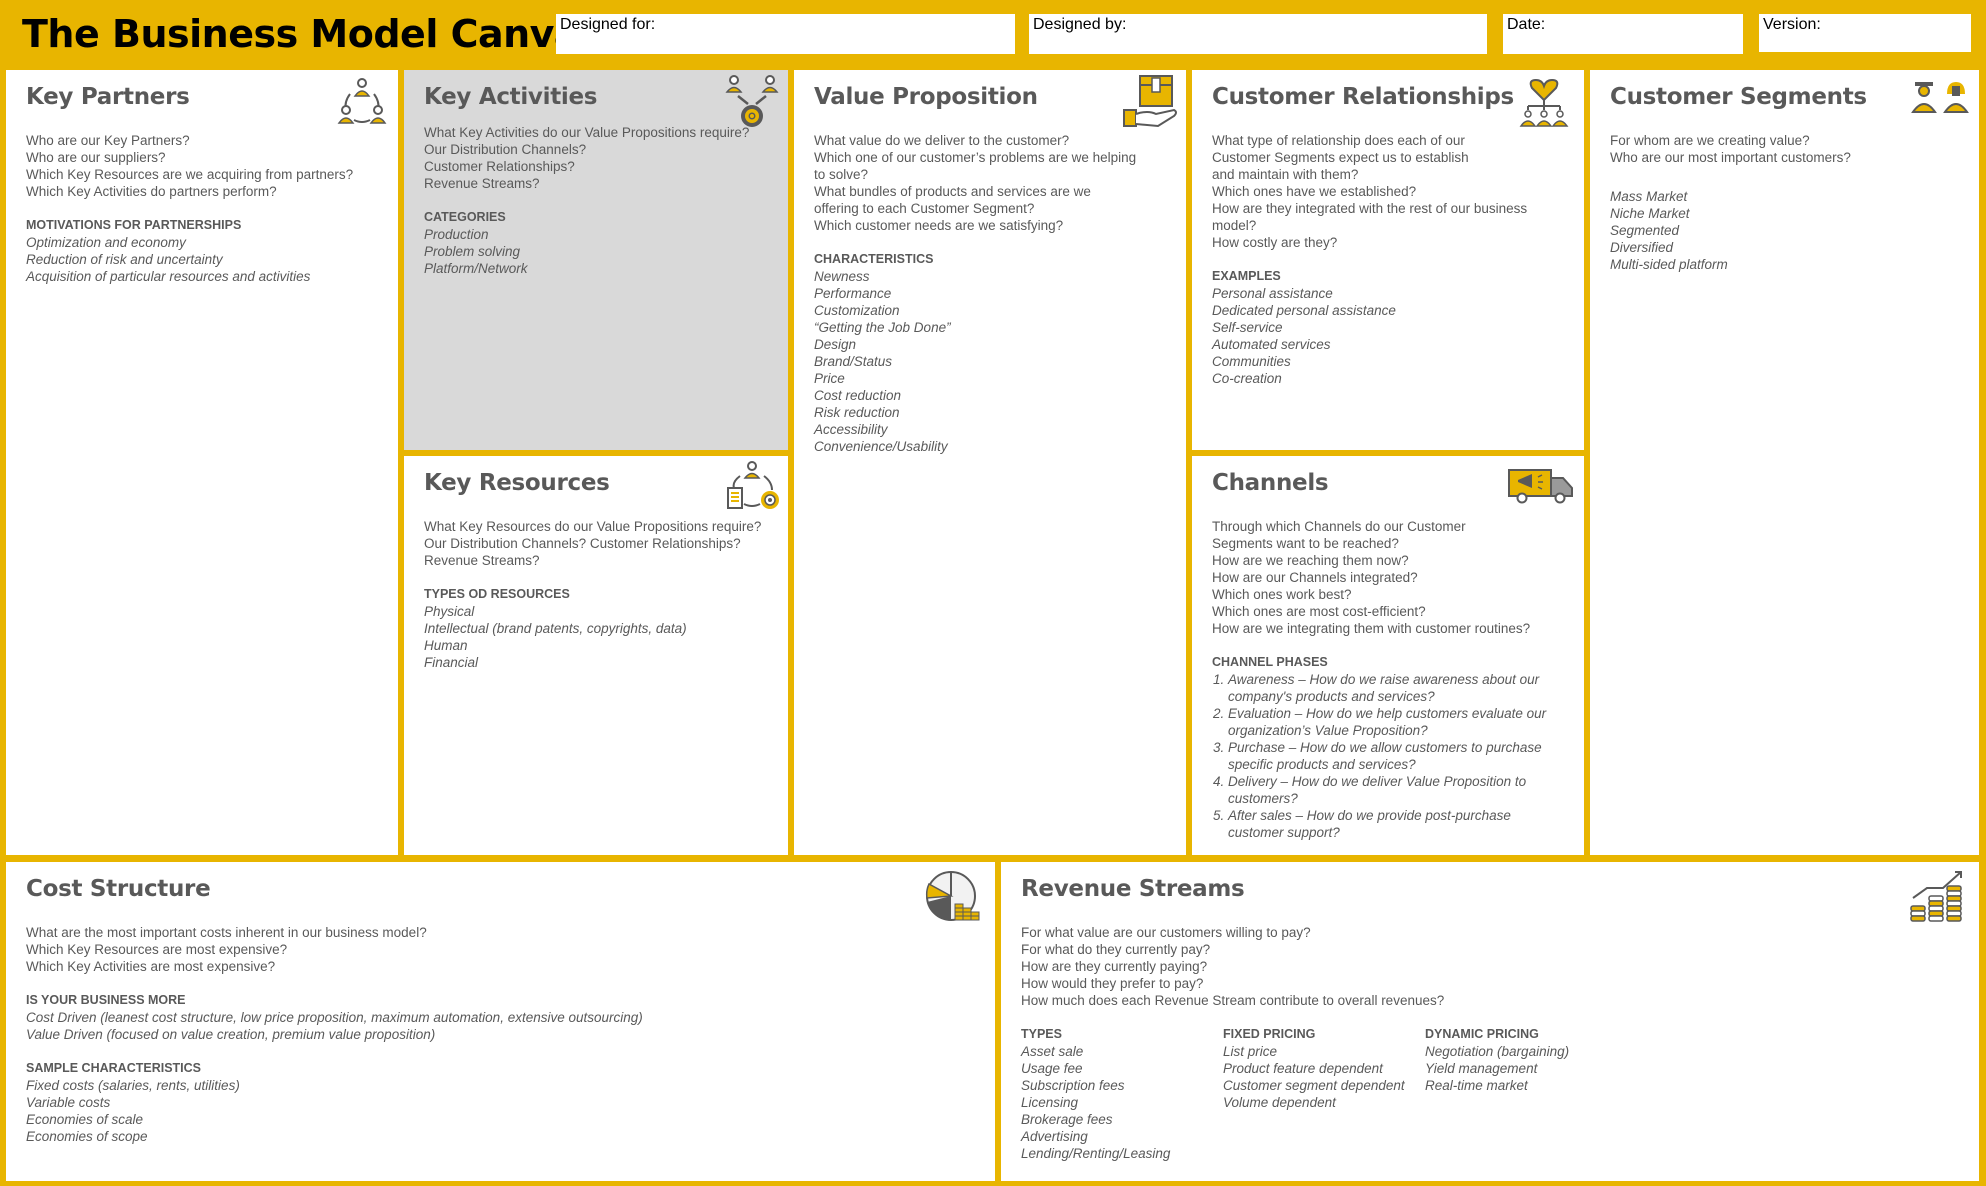 The height and width of the screenshot is (1186, 1986). Describe the element at coordinates (1526, 24) in the screenshot. I see `date-label: Date:` at that location.